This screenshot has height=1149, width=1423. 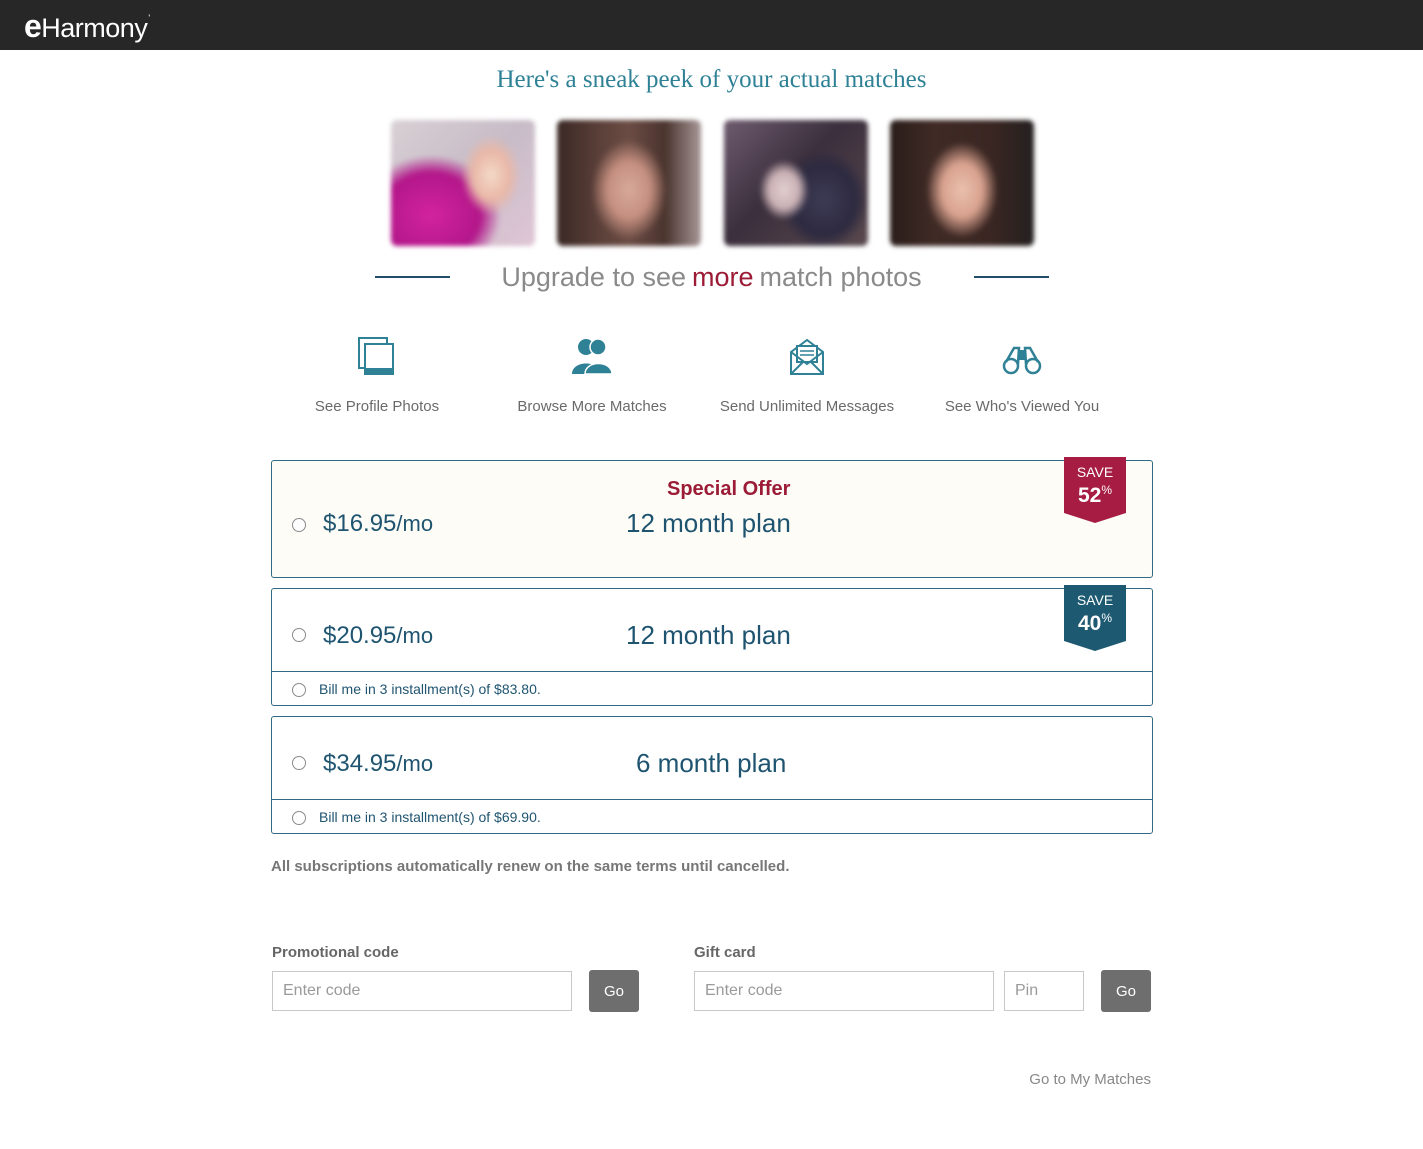 I want to click on plan-price: $34.95/mo, so click(x=378, y=763).